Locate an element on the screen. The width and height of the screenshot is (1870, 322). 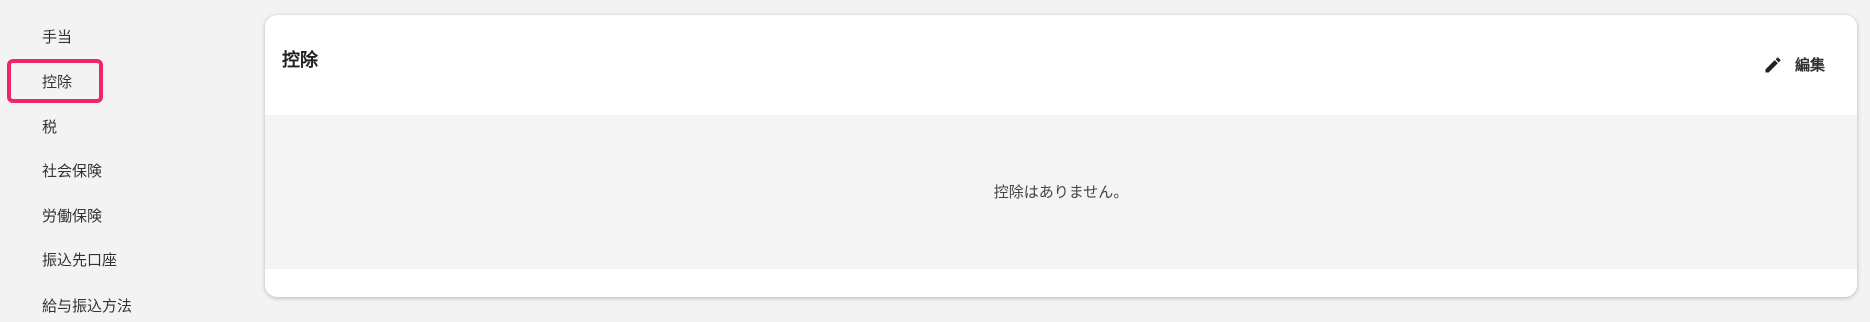
edit-label: 編集 is located at coordinates (1809, 65).